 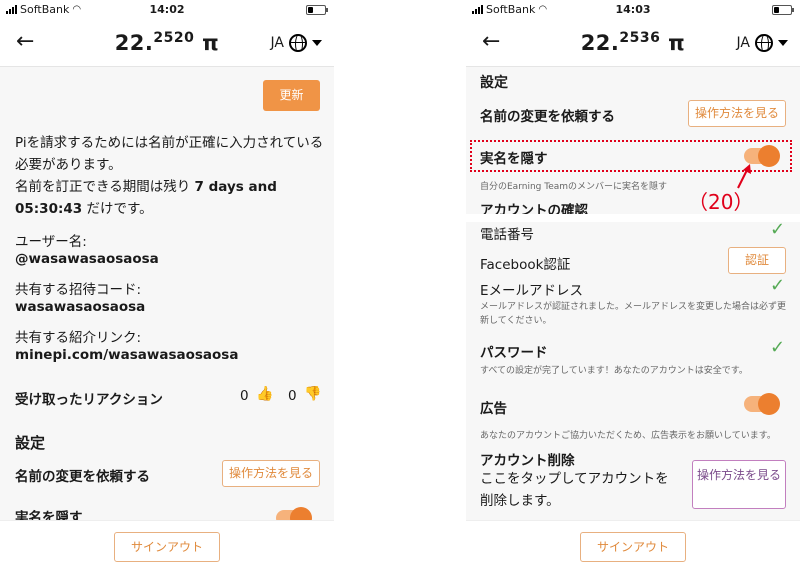 I want to click on status-bar: SoftBank ◠ 14:02, so click(x=167, y=10).